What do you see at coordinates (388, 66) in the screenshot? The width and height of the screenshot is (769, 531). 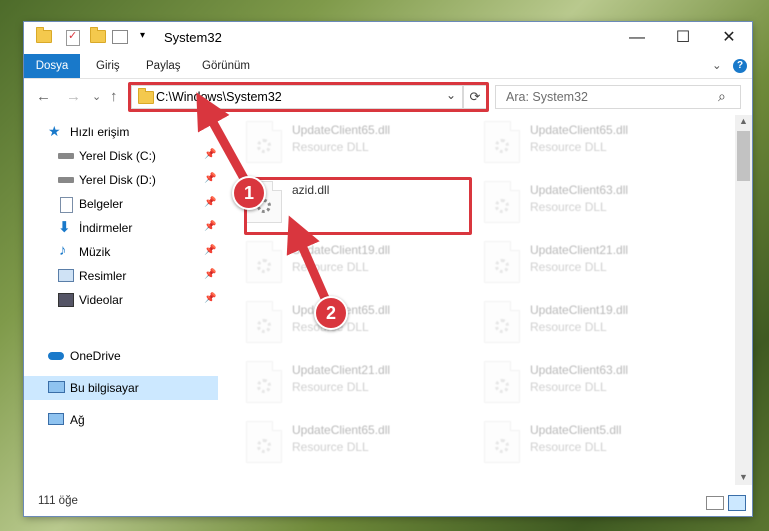 I see `ribbon-tabs: Dosya Giriş Paylaş Görünüm ⌄ ?` at bounding box center [388, 66].